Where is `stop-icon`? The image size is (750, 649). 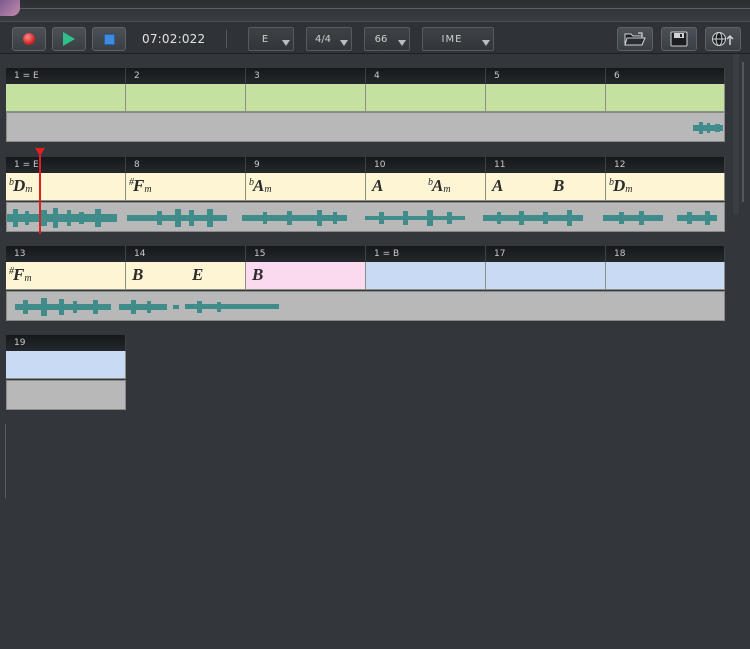 stop-icon is located at coordinates (109, 39).